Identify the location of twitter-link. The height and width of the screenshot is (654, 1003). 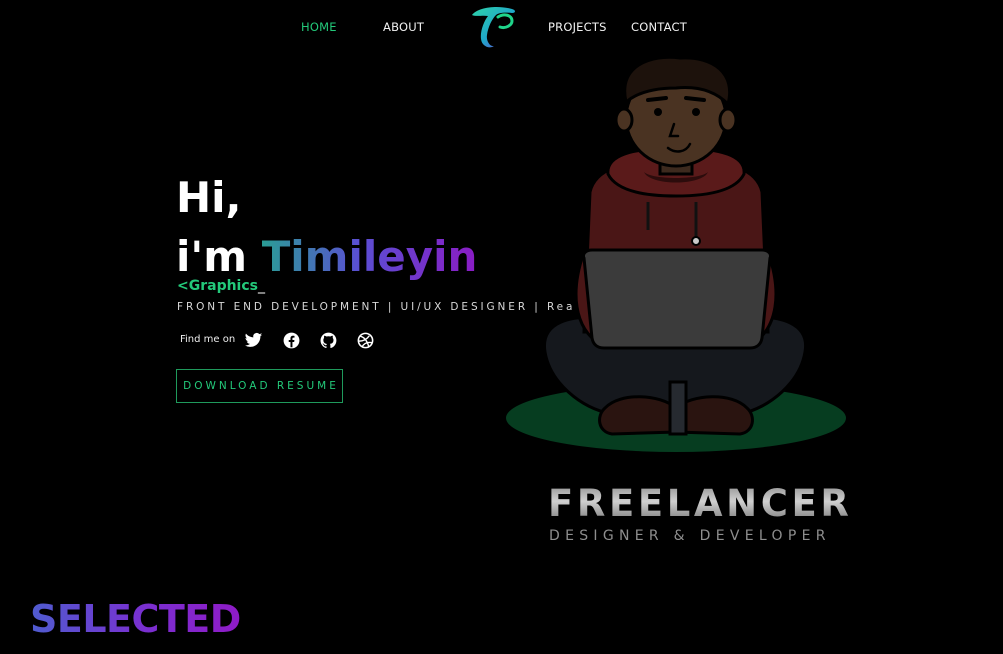
(253, 340).